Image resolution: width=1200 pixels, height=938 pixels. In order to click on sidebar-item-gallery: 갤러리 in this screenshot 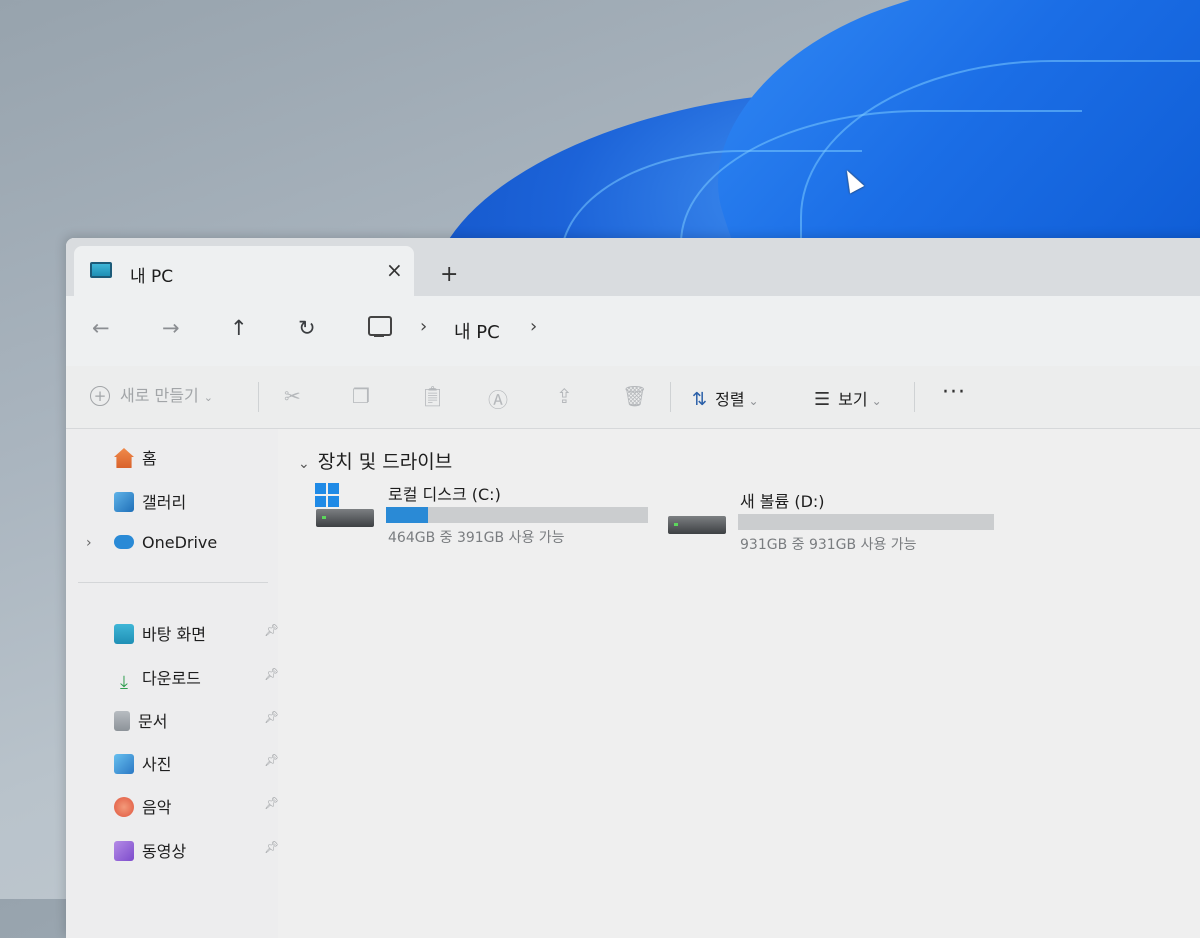, I will do `click(150, 503)`.